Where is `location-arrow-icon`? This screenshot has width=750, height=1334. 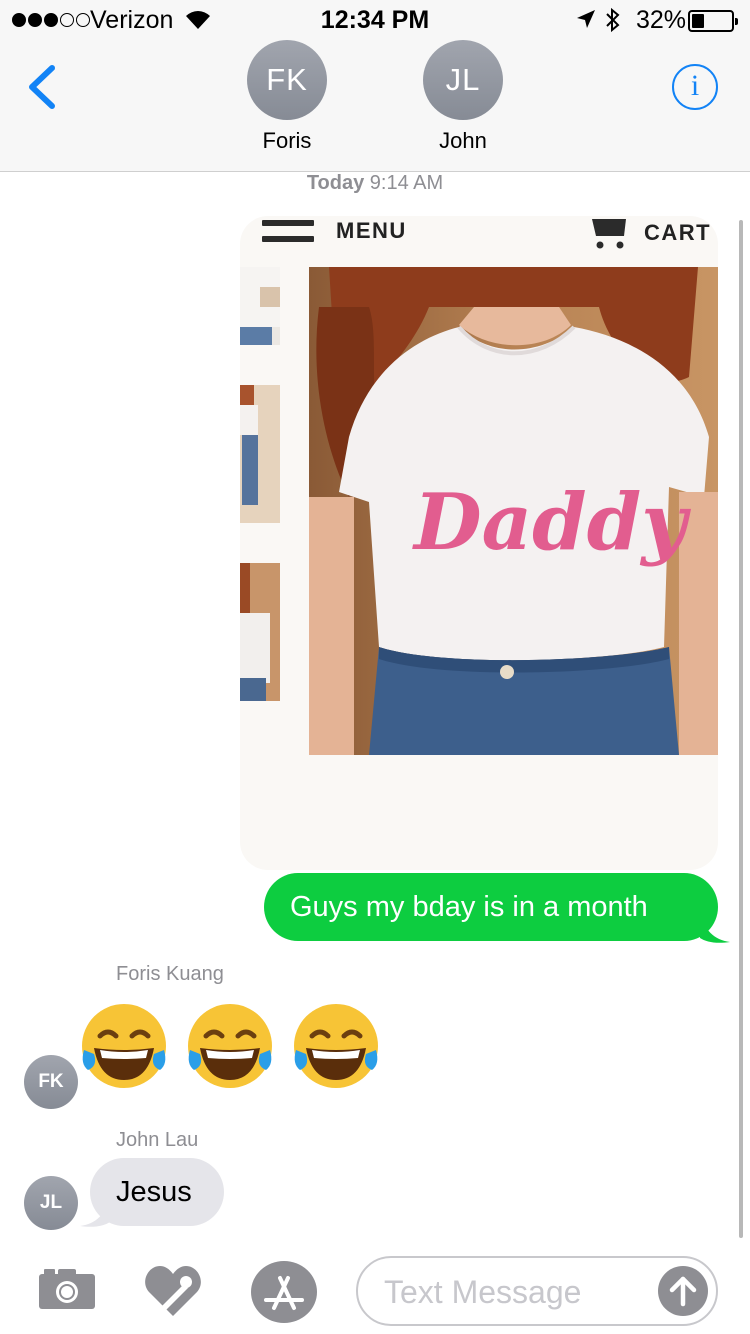
location-arrow-icon is located at coordinates (586, 19).